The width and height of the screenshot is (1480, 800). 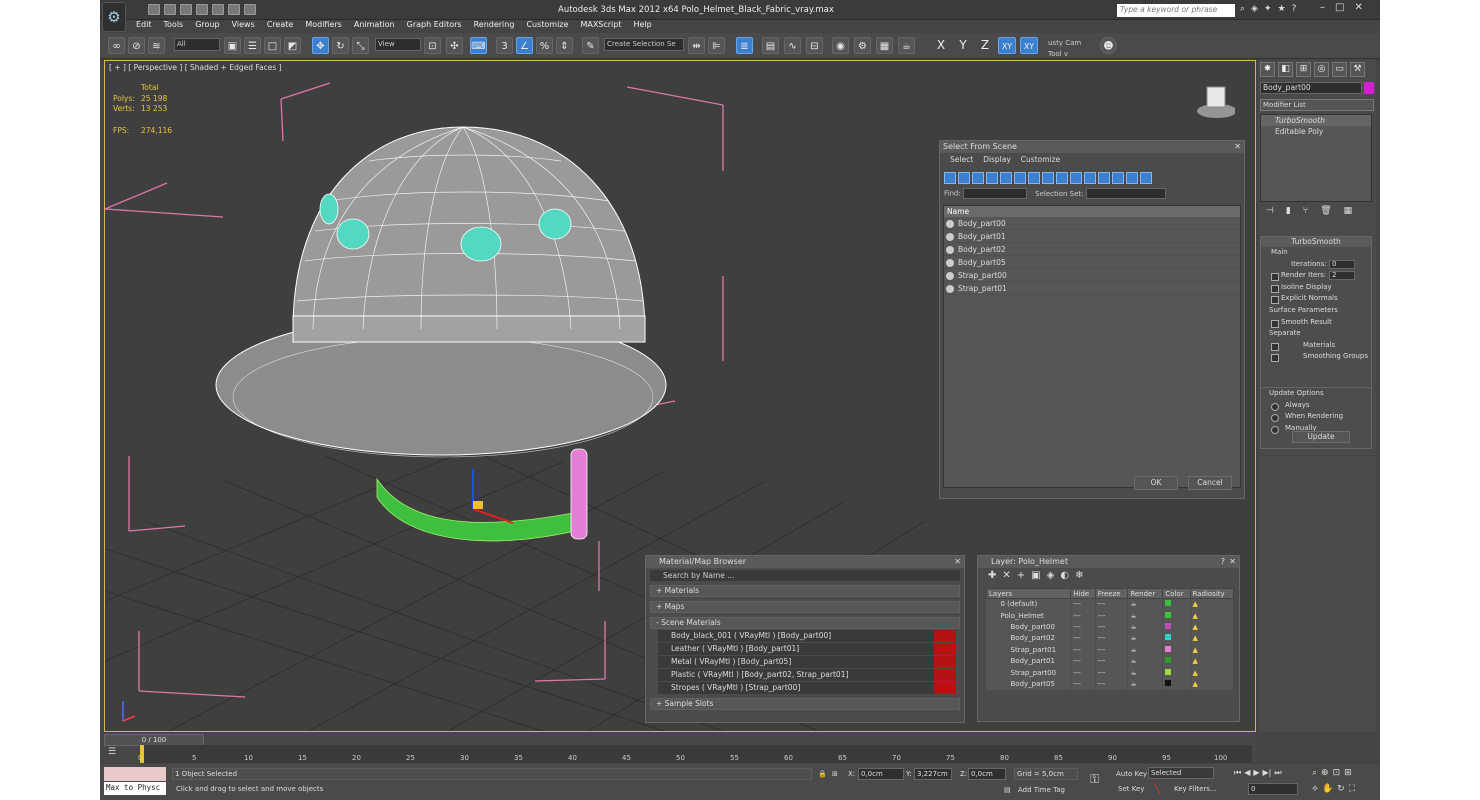 What do you see at coordinates (822, 774) in the screenshot?
I see `lock-selection-icon: 🔒` at bounding box center [822, 774].